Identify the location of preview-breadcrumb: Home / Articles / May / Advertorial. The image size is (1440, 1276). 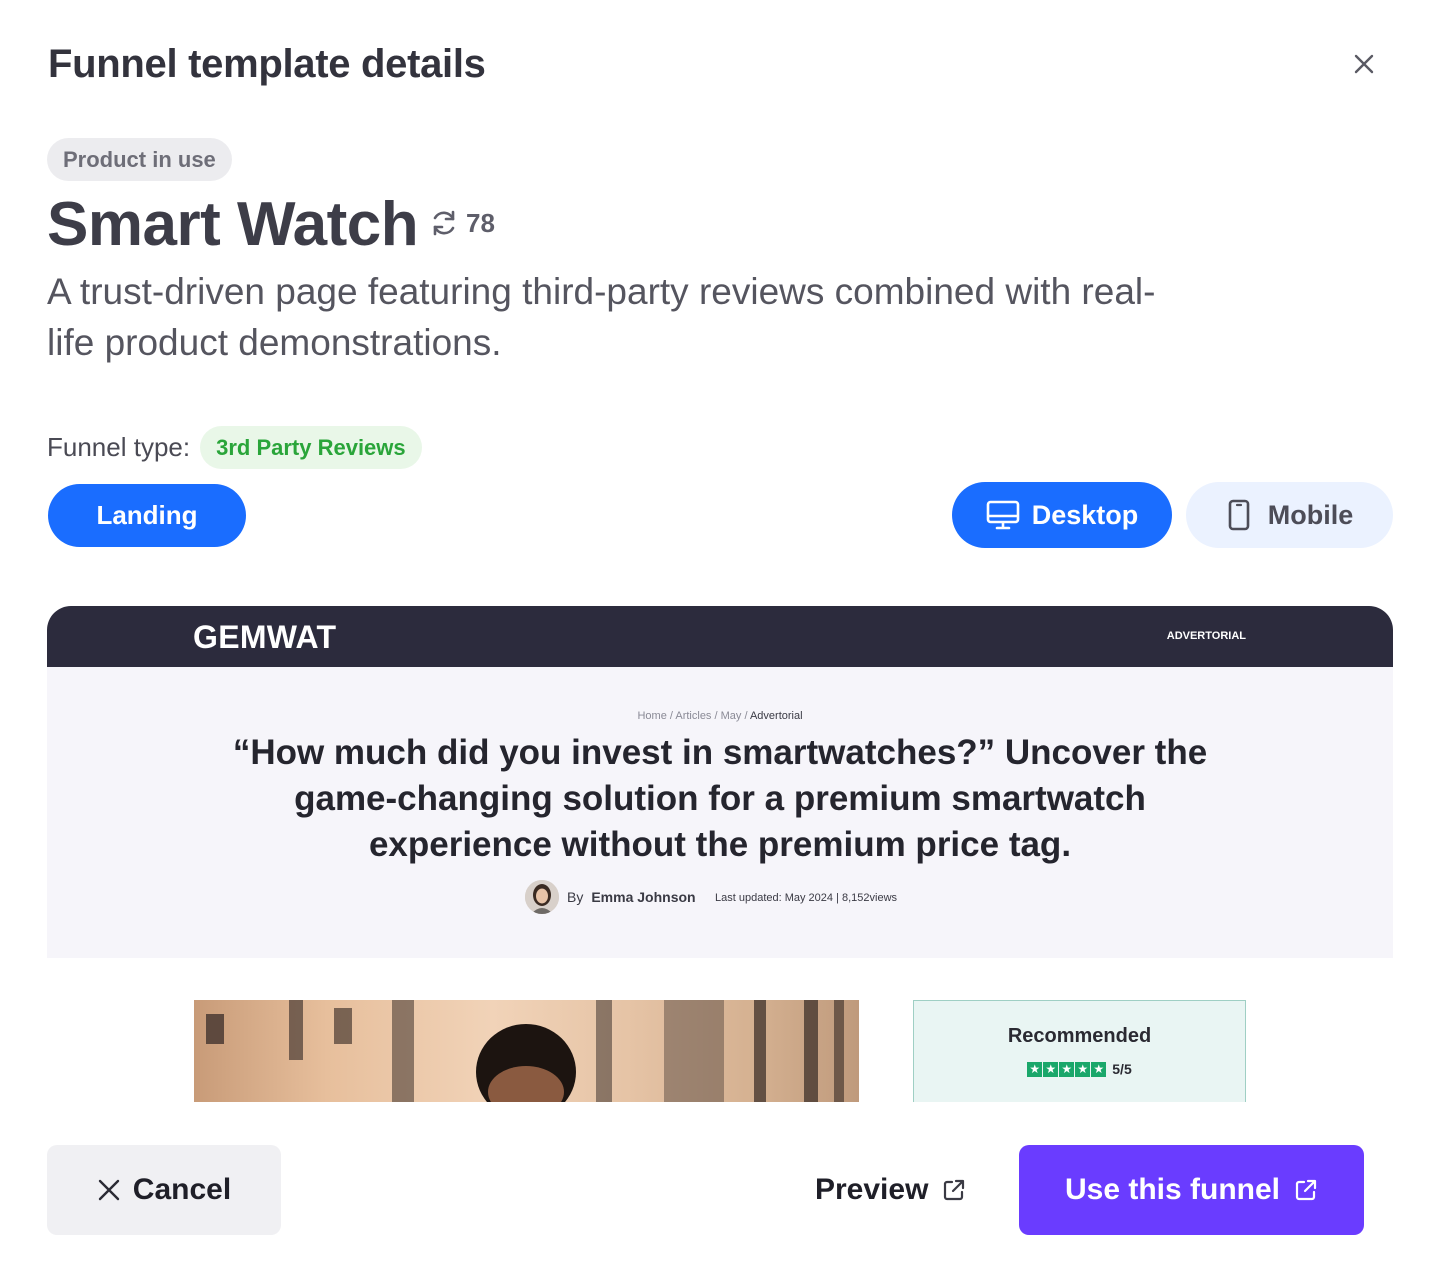
(720, 716).